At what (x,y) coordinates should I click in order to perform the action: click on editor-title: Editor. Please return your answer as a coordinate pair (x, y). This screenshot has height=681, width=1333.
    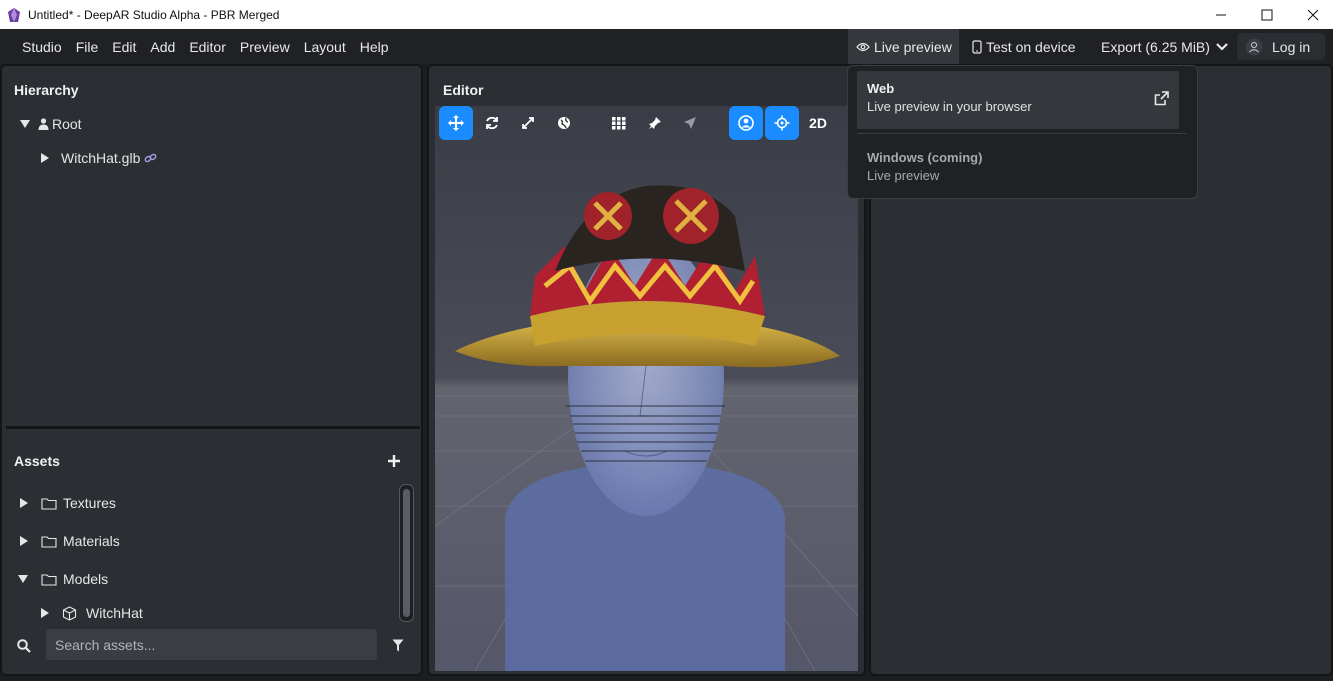
    Looking at the image, I should click on (463, 90).